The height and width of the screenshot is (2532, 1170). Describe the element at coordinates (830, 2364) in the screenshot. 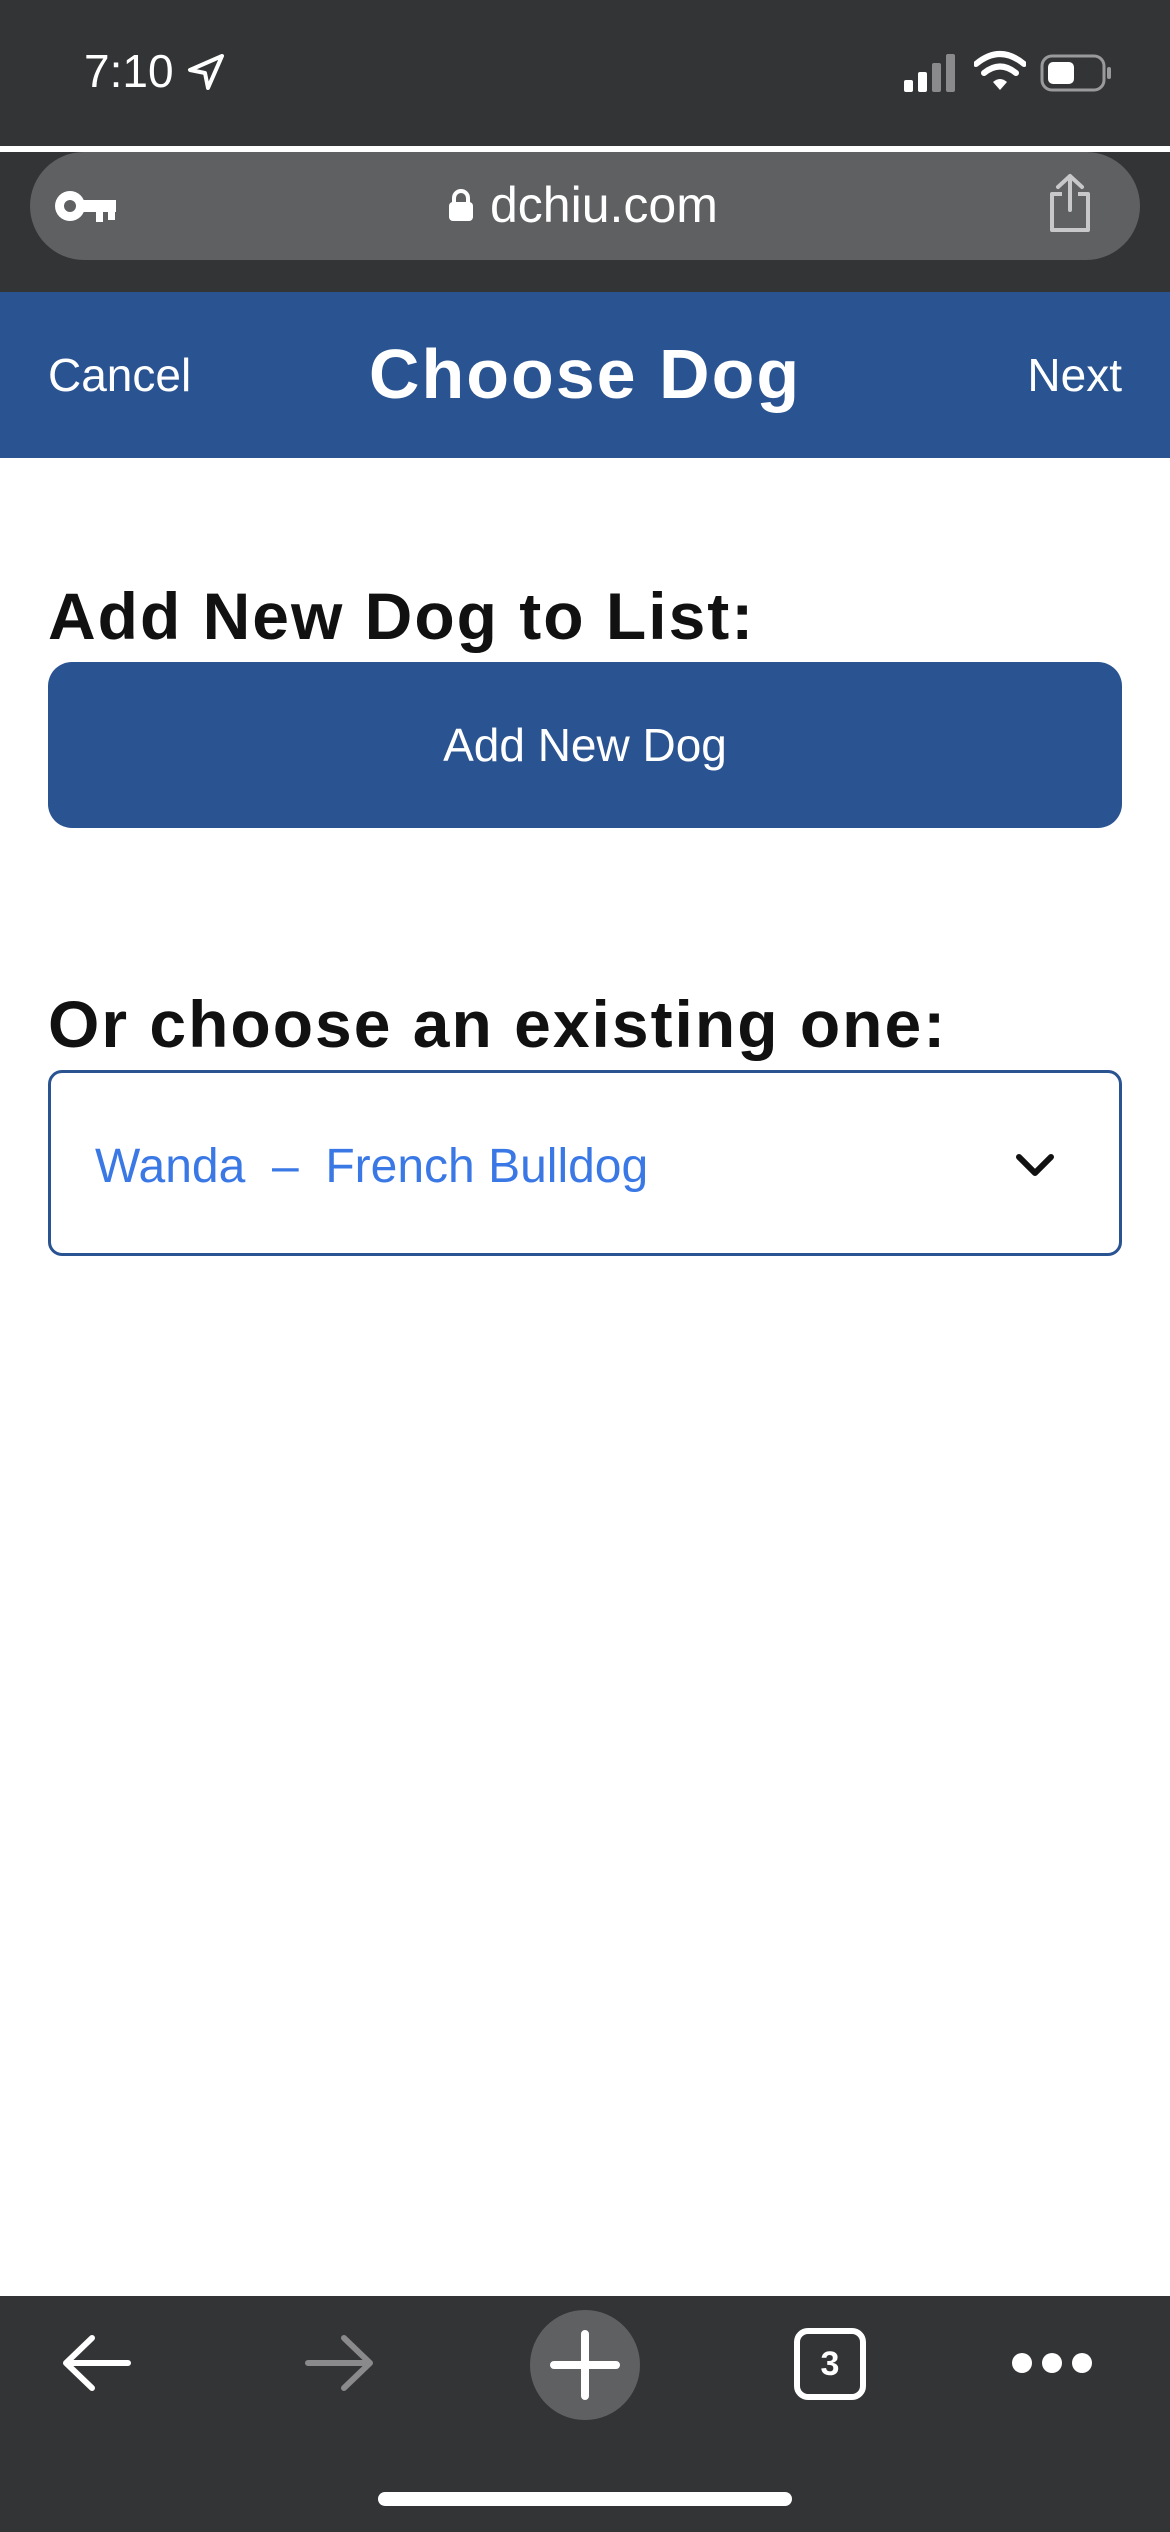

I see `tab-count-button: 3` at that location.